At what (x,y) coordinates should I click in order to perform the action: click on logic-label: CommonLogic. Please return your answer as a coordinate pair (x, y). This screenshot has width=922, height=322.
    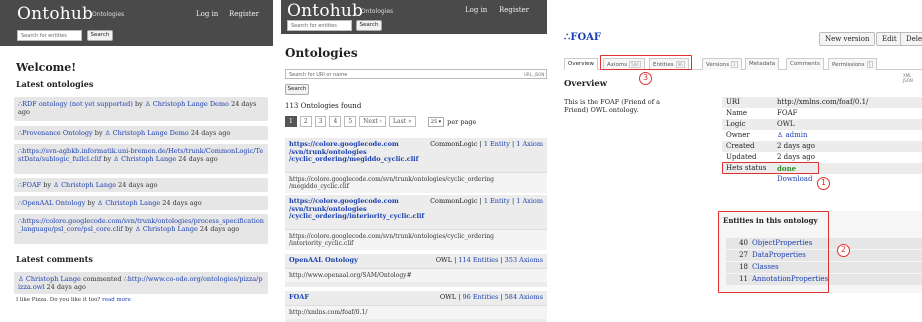
    Looking at the image, I should click on (454, 201).